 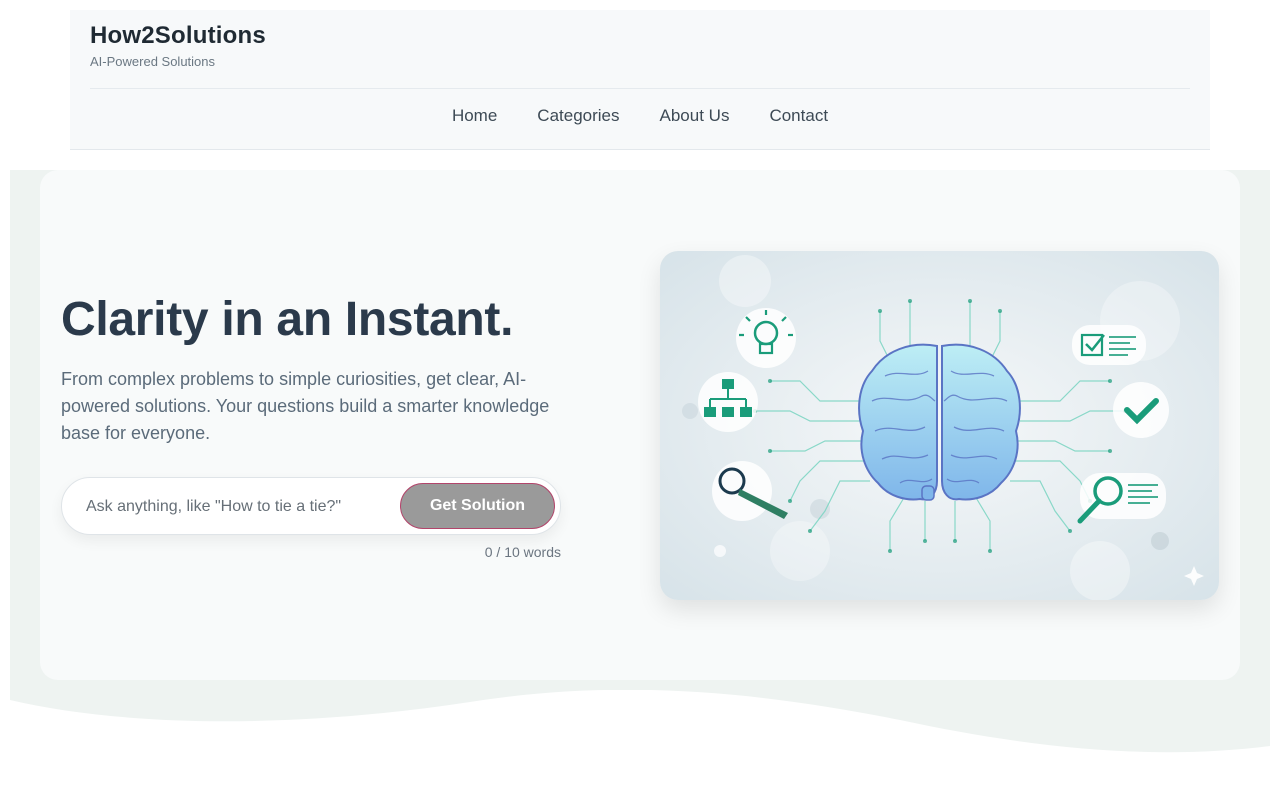 What do you see at coordinates (640, 116) in the screenshot?
I see `main-nav: Home Categories About Us Contact` at bounding box center [640, 116].